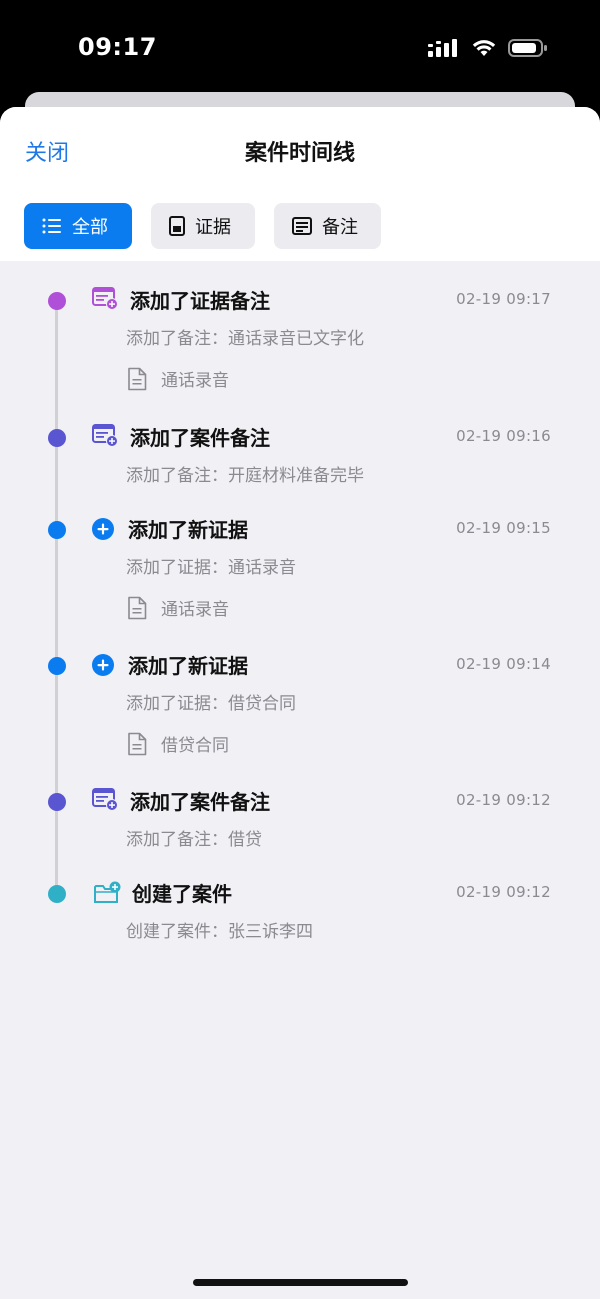  Describe the element at coordinates (219, 932) in the screenshot. I see `event-description: 创建了案件：张三诉李四` at that location.